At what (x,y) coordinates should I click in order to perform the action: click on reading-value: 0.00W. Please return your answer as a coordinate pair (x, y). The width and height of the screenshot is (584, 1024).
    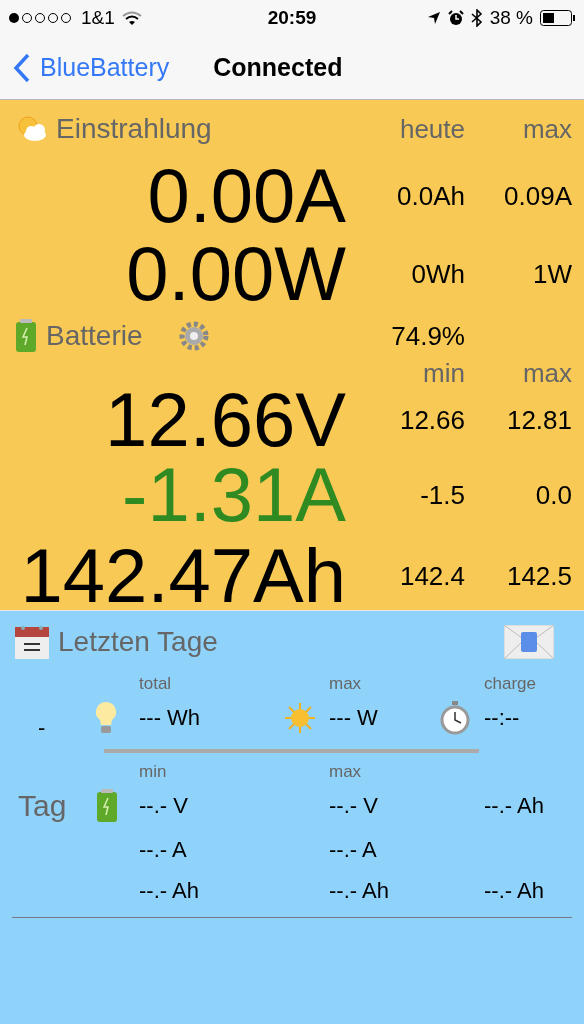
    Looking at the image, I should click on (236, 274).